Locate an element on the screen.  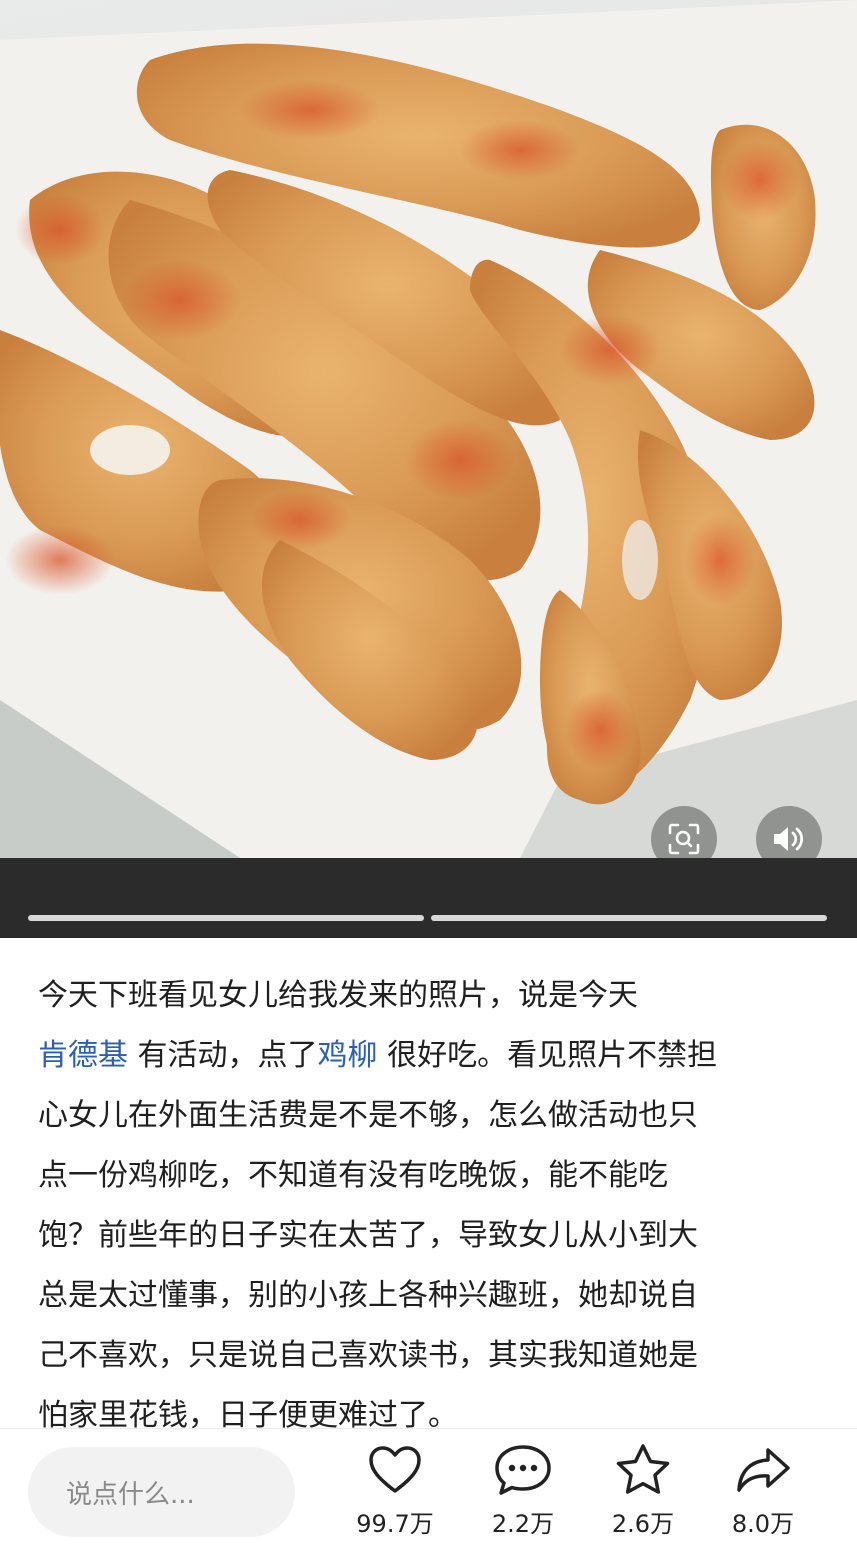
star-icon is located at coordinates (643, 1469).